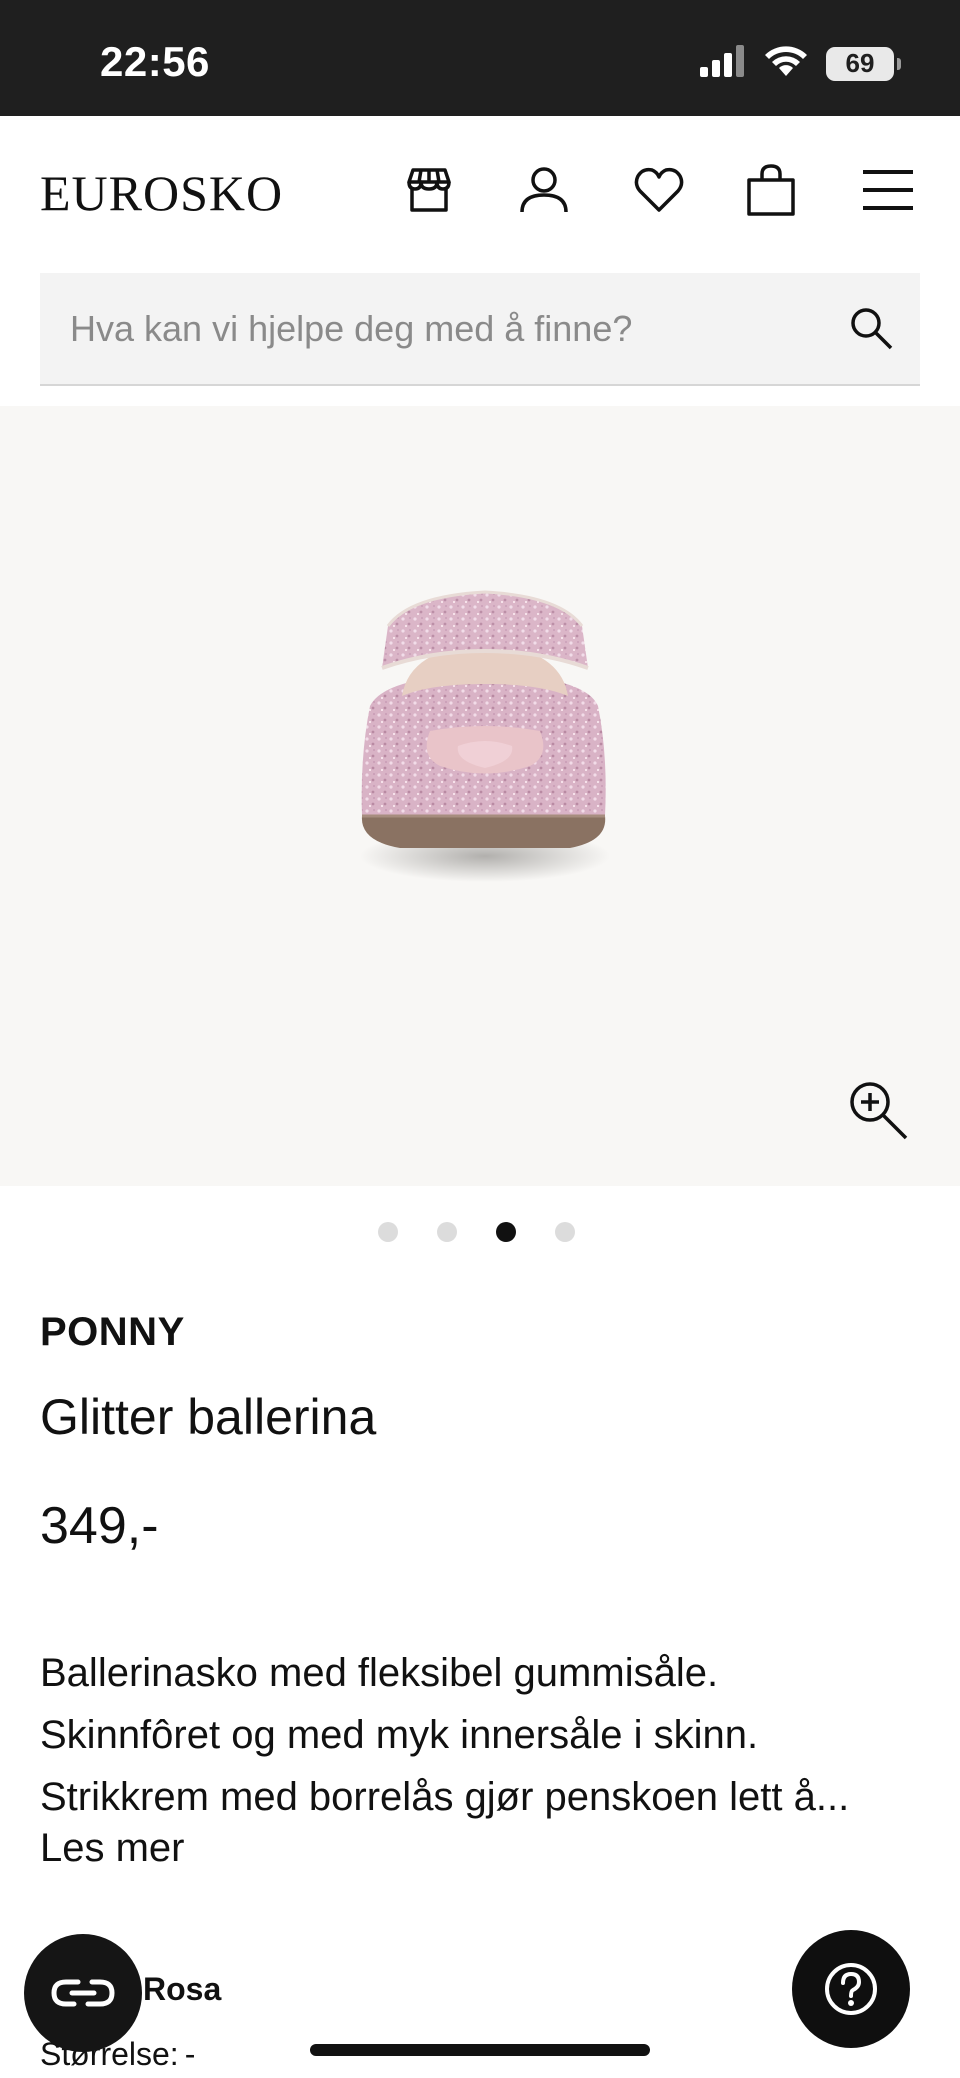 This screenshot has height=2078, width=960. Describe the element at coordinates (871, 328) in the screenshot. I see `search-icon` at that location.